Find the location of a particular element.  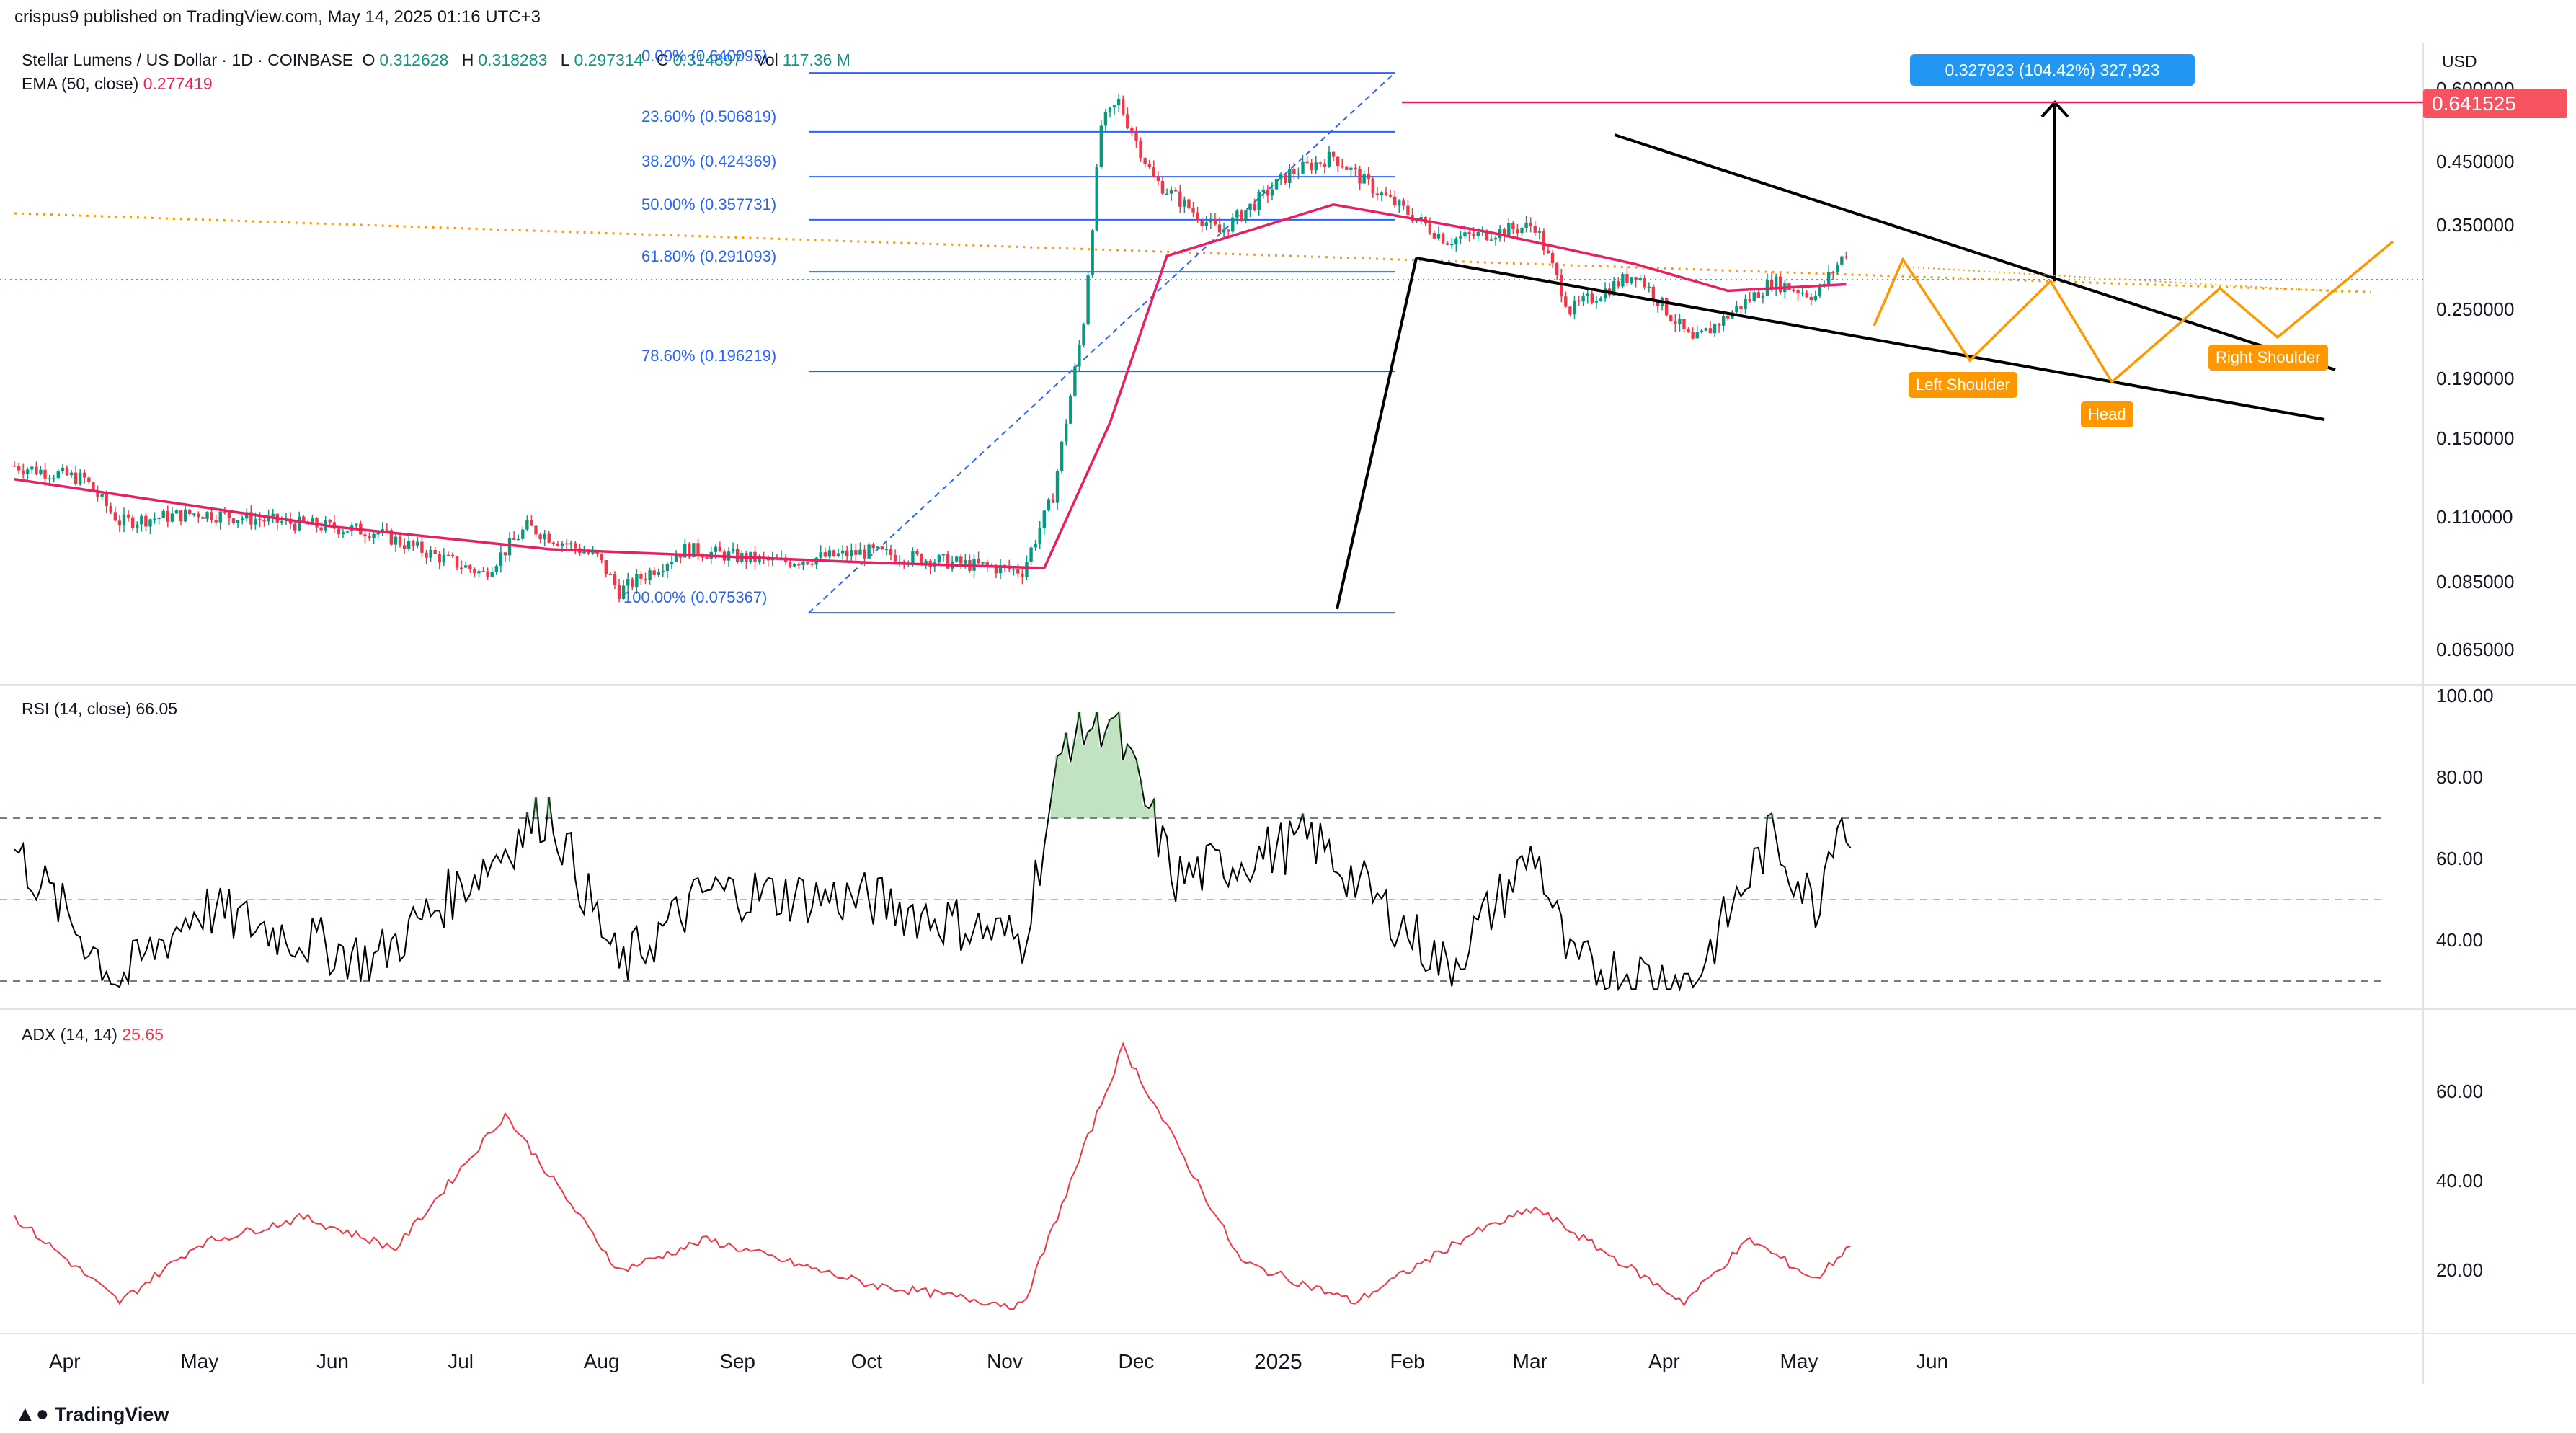

time-tick-label: 2025 is located at coordinates (1277, 1362).